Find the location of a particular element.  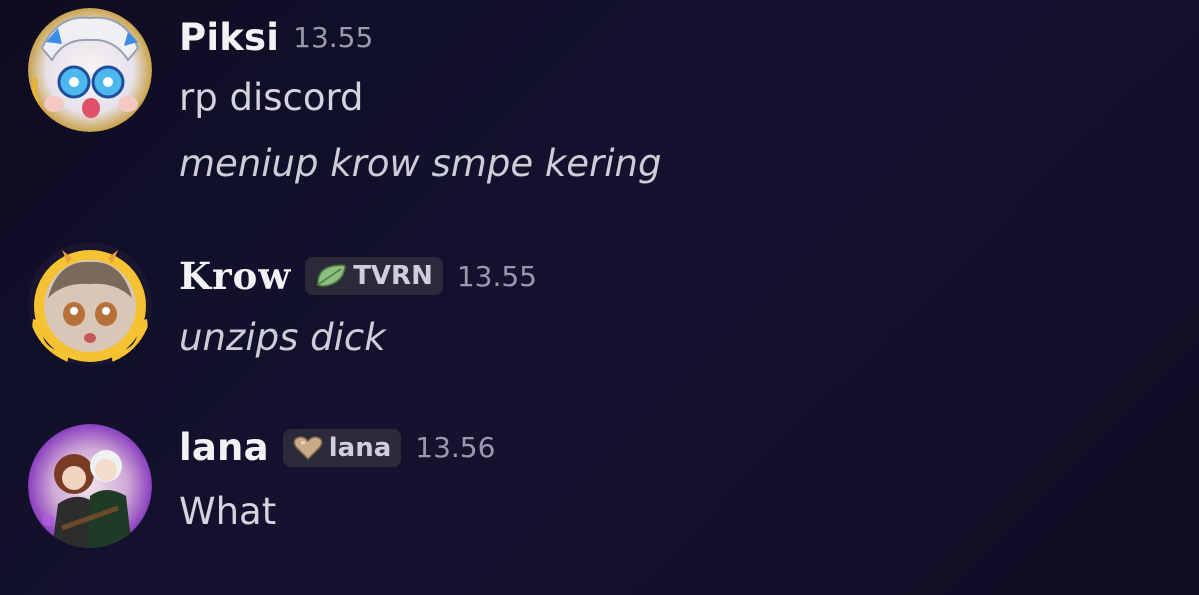

message-header: Krow TVRN 13.55 is located at coordinates (358, 276).